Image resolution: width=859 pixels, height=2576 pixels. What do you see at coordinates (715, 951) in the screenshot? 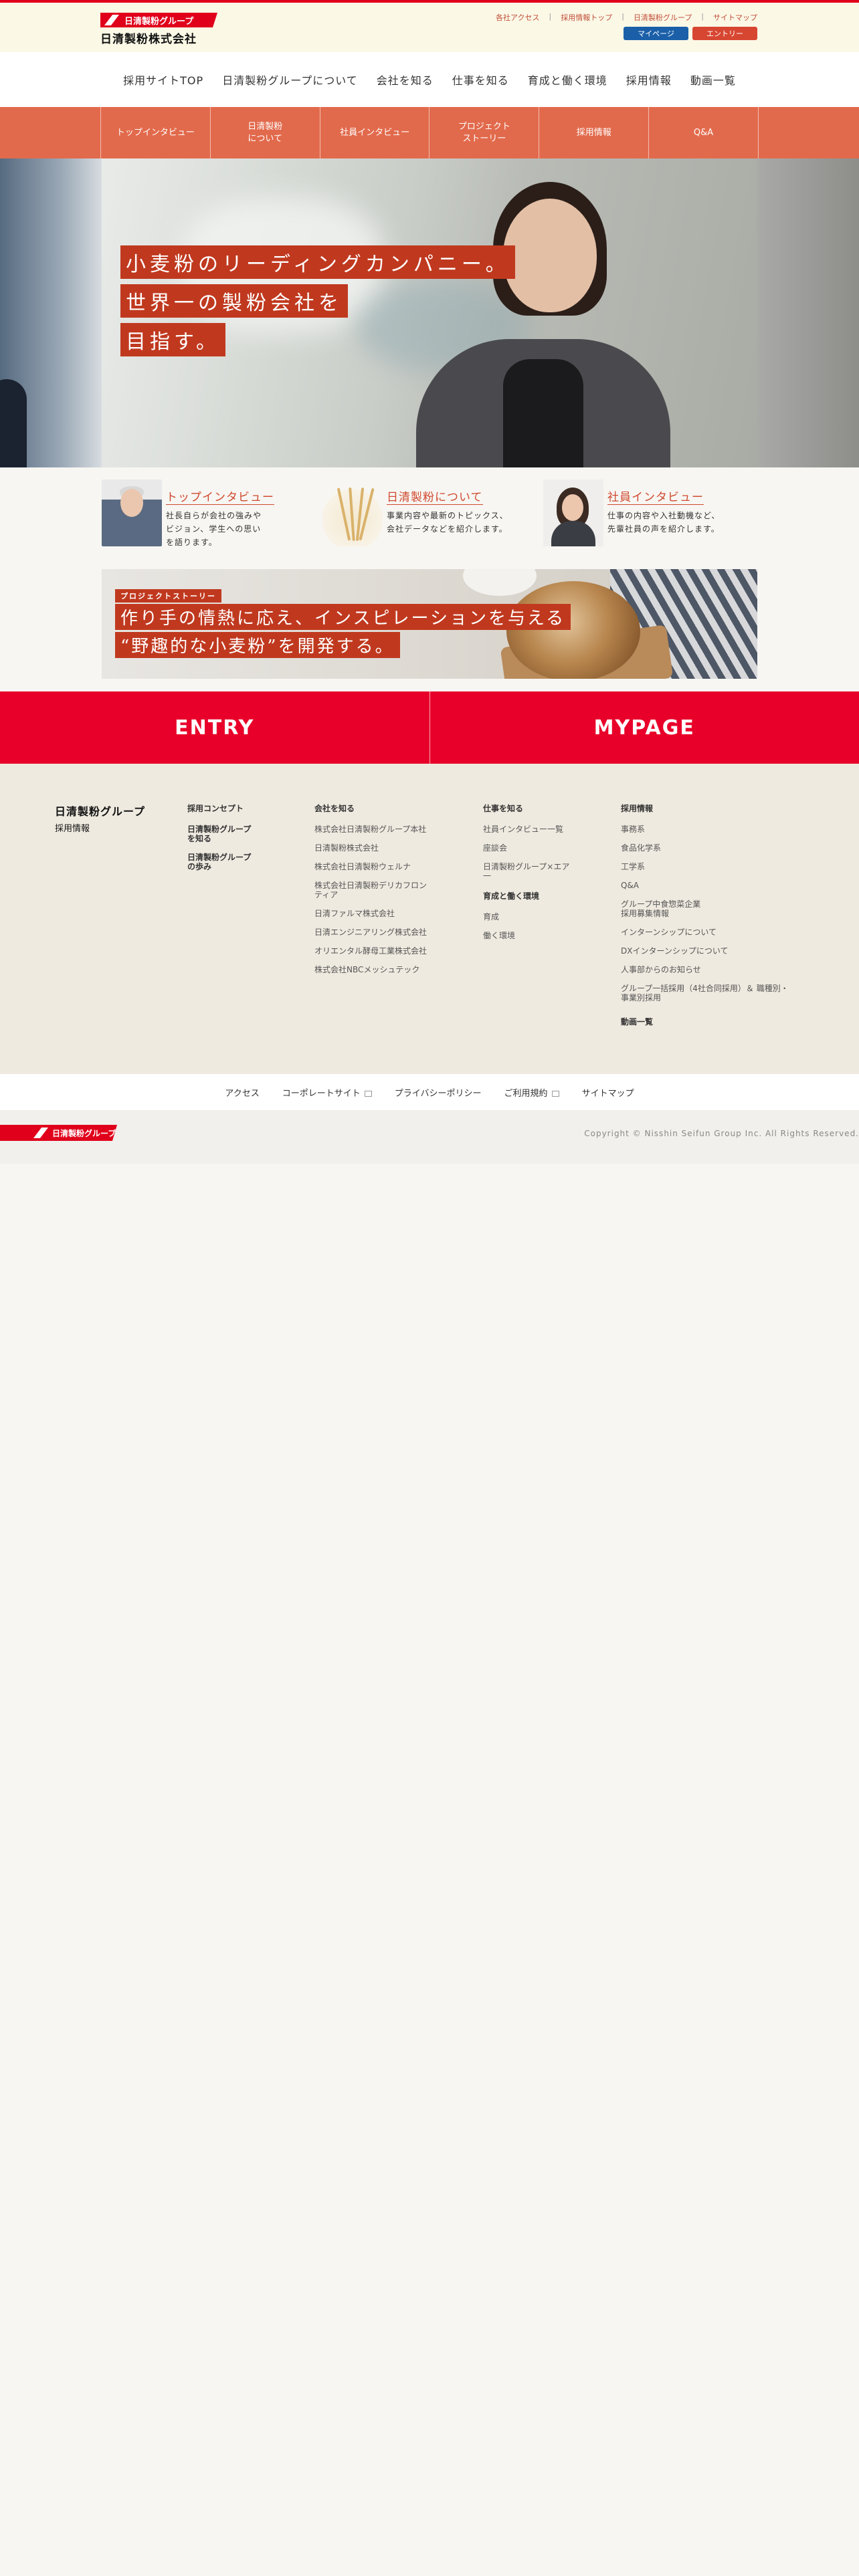
I see `footer-link: DXインターンシップについて` at bounding box center [715, 951].